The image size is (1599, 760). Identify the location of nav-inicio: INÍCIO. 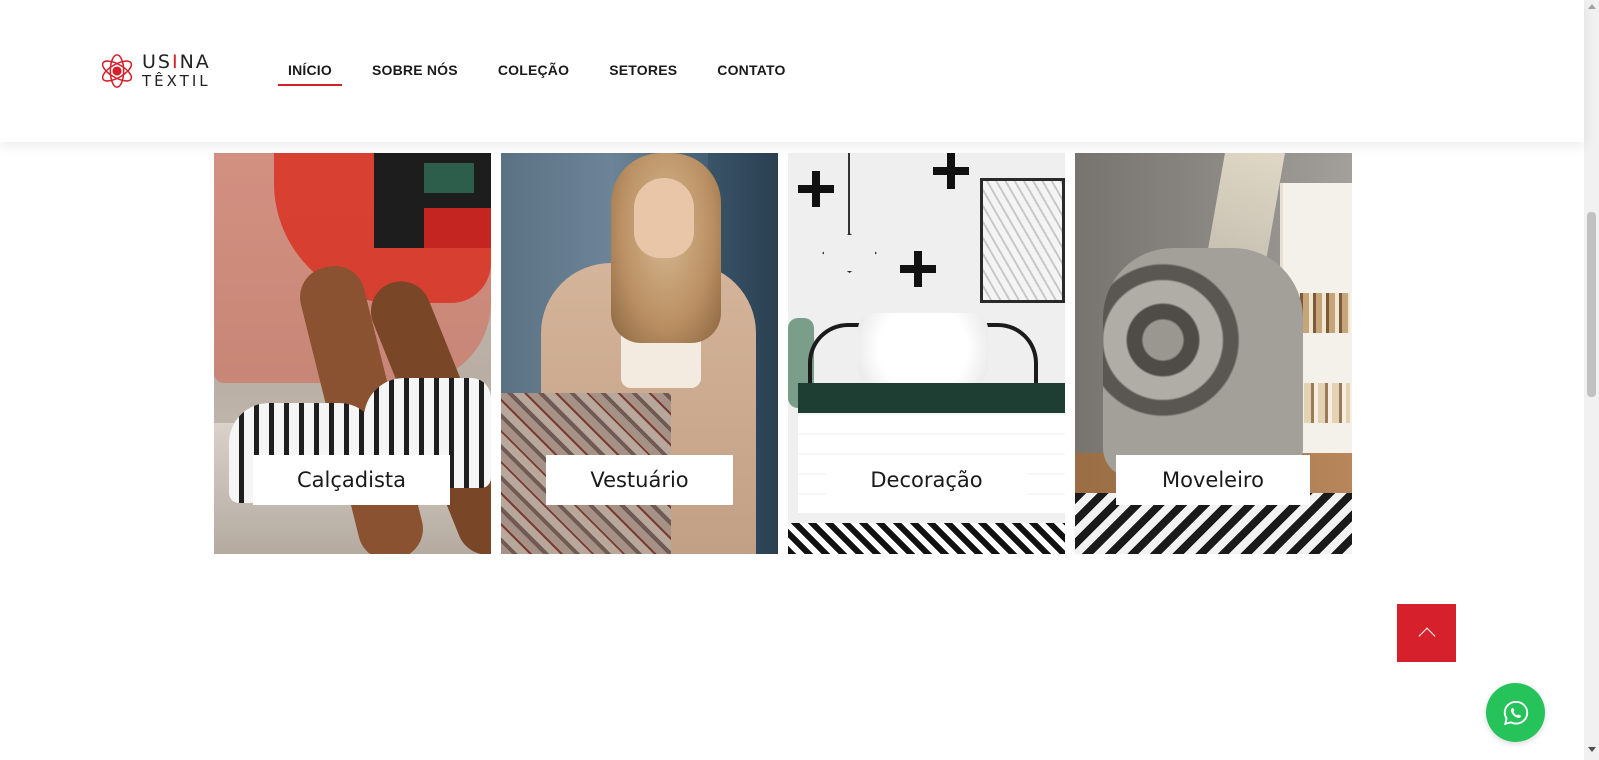
(310, 74).